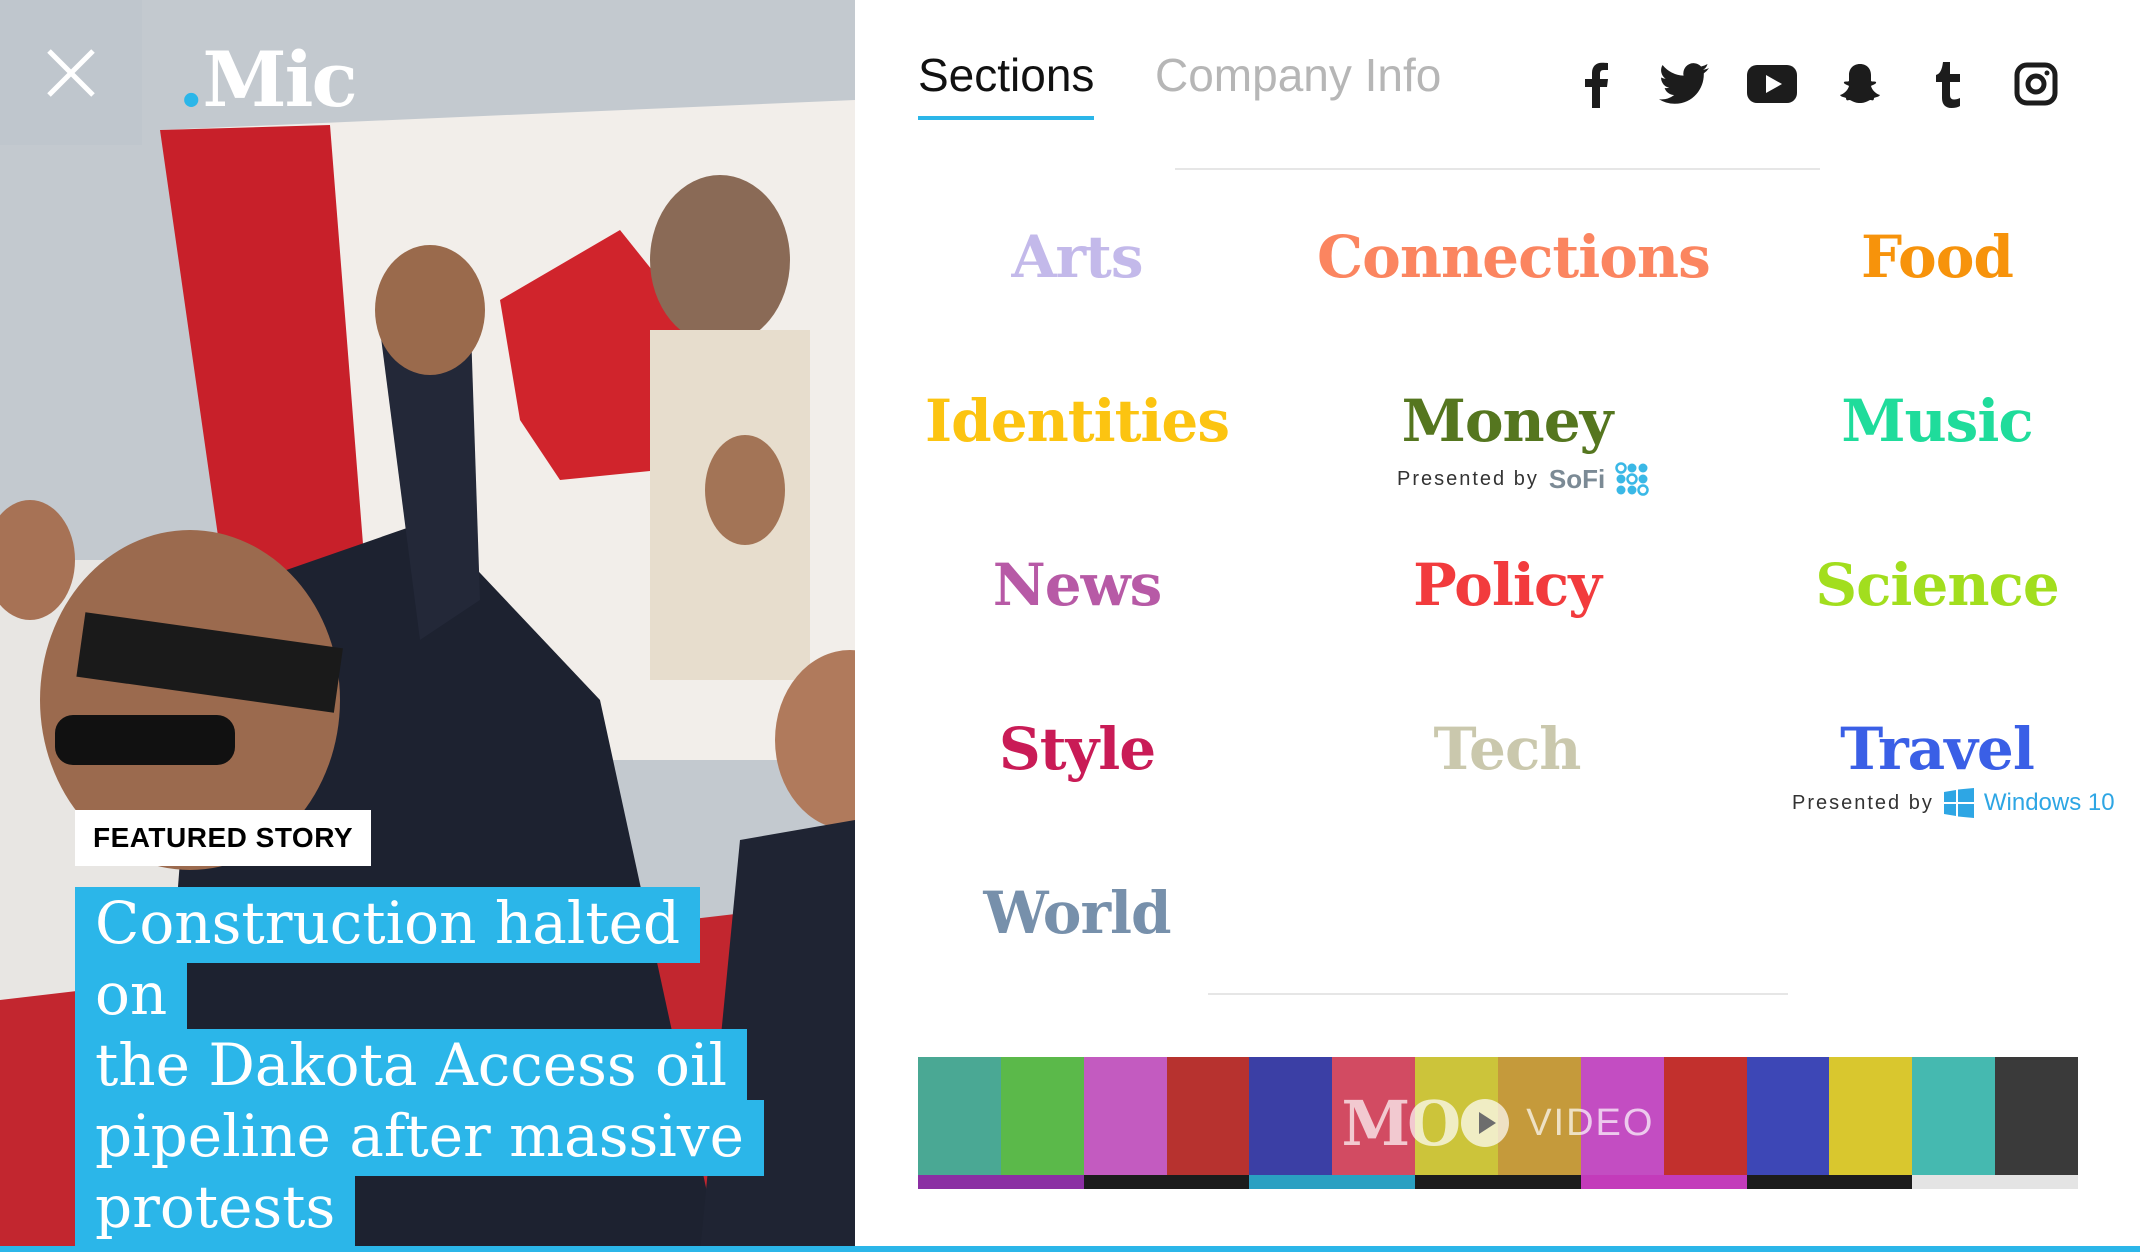 The height and width of the screenshot is (1252, 2140). I want to click on section-link-science: Science, so click(1937, 585).